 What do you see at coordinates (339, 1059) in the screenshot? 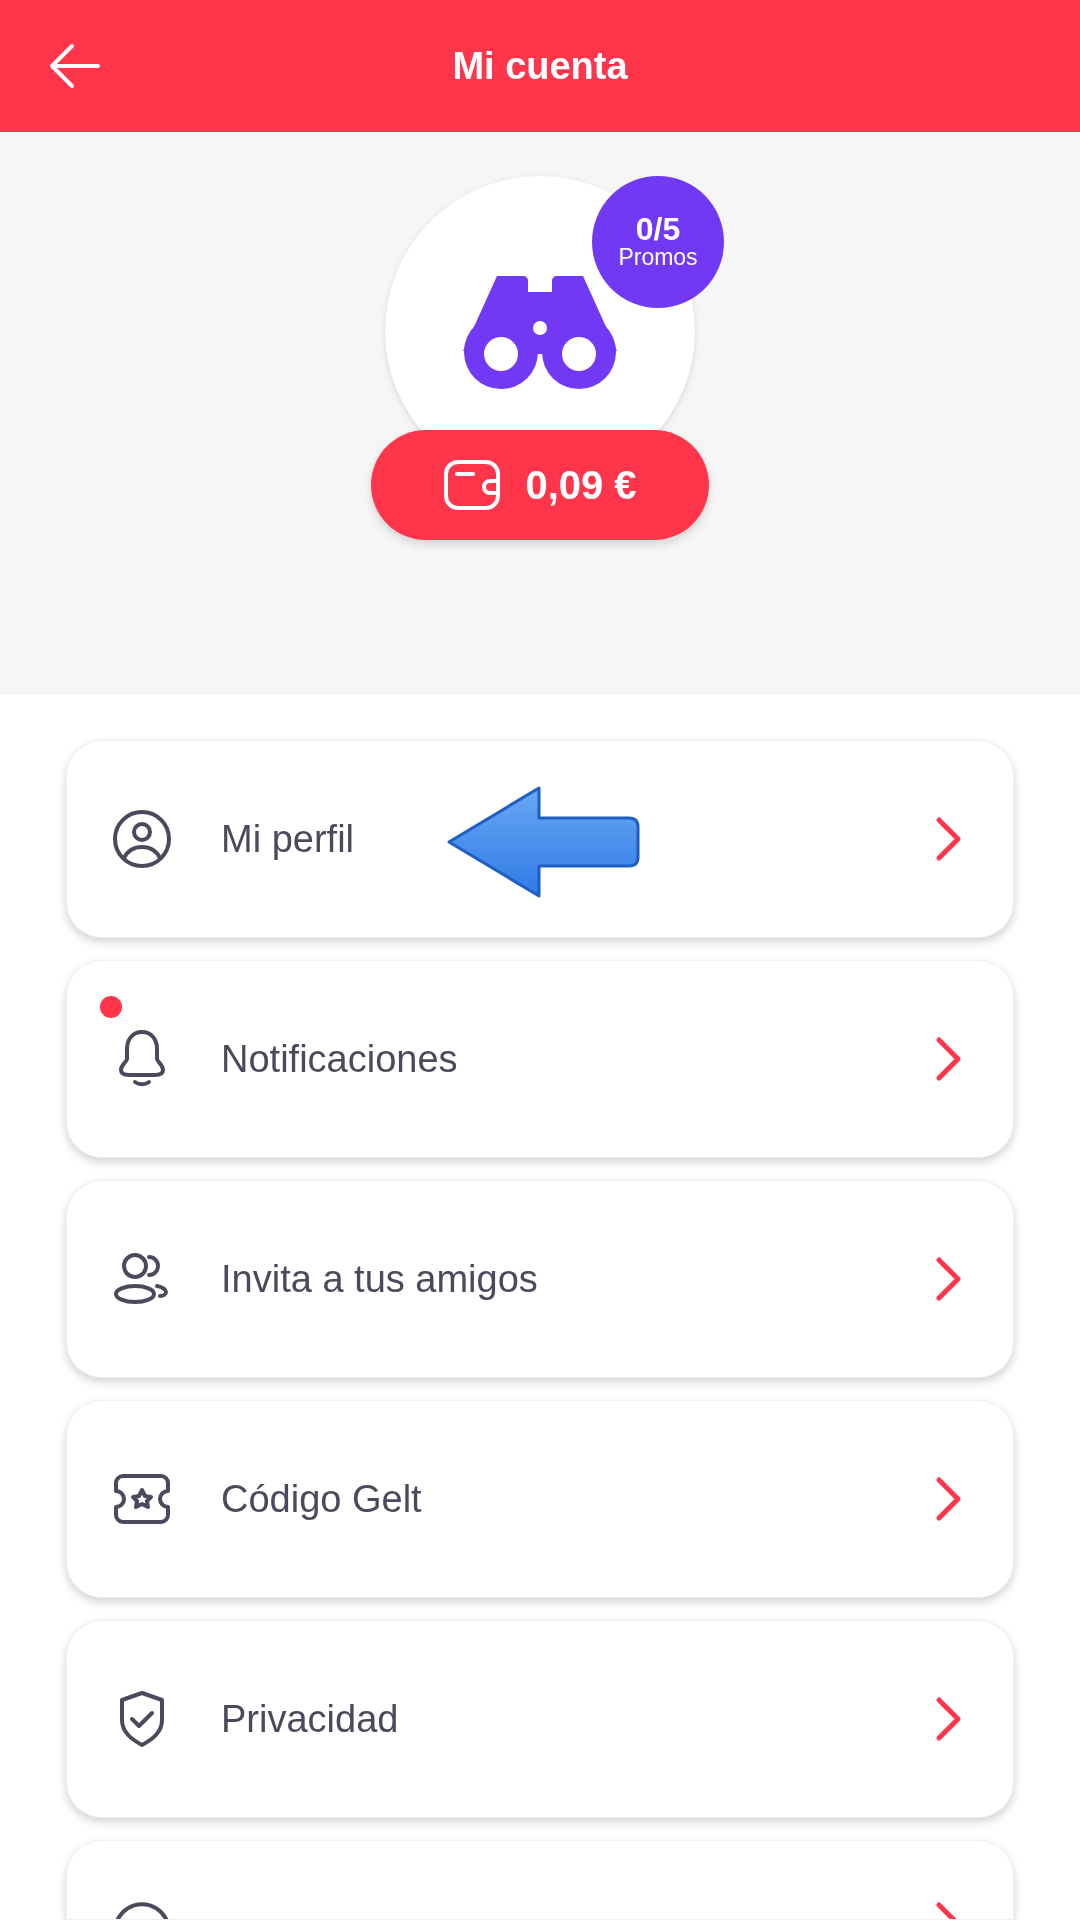
I see `menu-label: Notificaciones` at bounding box center [339, 1059].